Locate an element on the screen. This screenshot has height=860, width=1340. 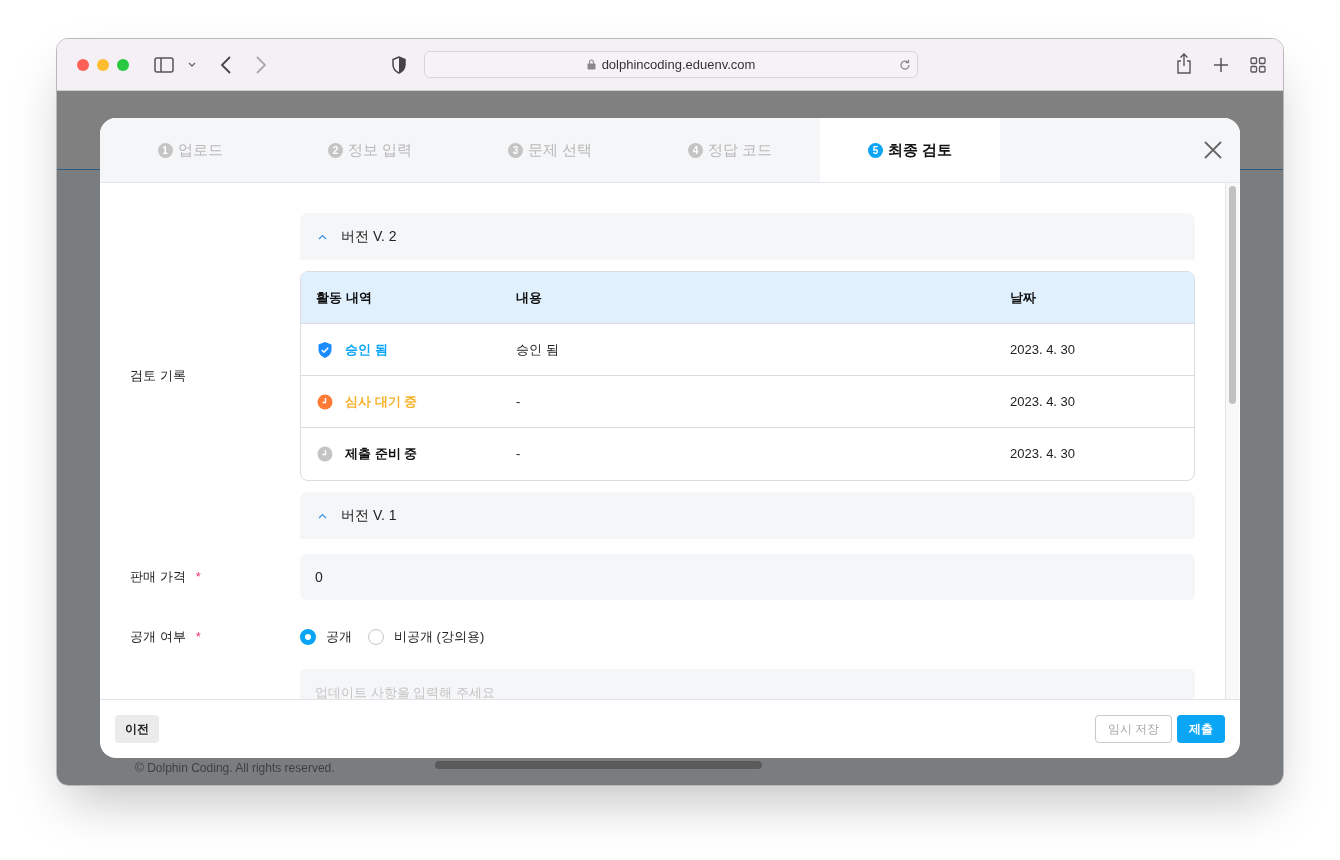
field-label: 판매 가격 is located at coordinates (158, 577).